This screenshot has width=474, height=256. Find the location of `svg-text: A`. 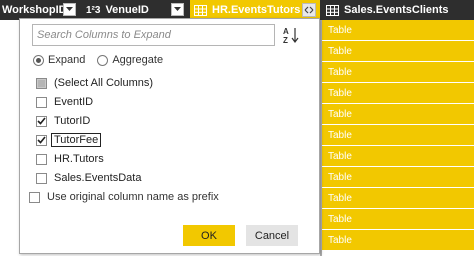

svg-text: A is located at coordinates (286, 31).